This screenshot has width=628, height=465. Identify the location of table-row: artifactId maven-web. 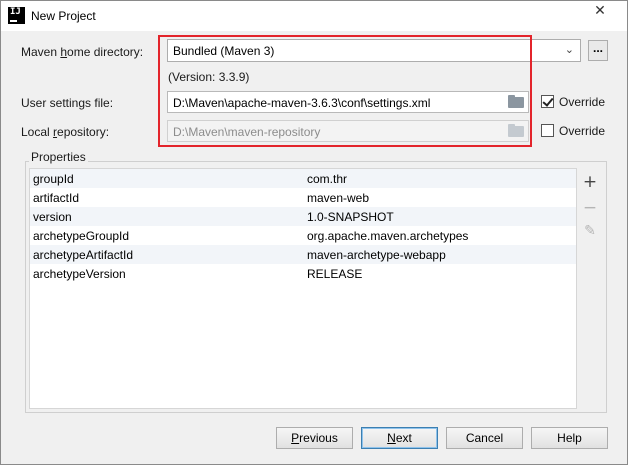
(303, 197).